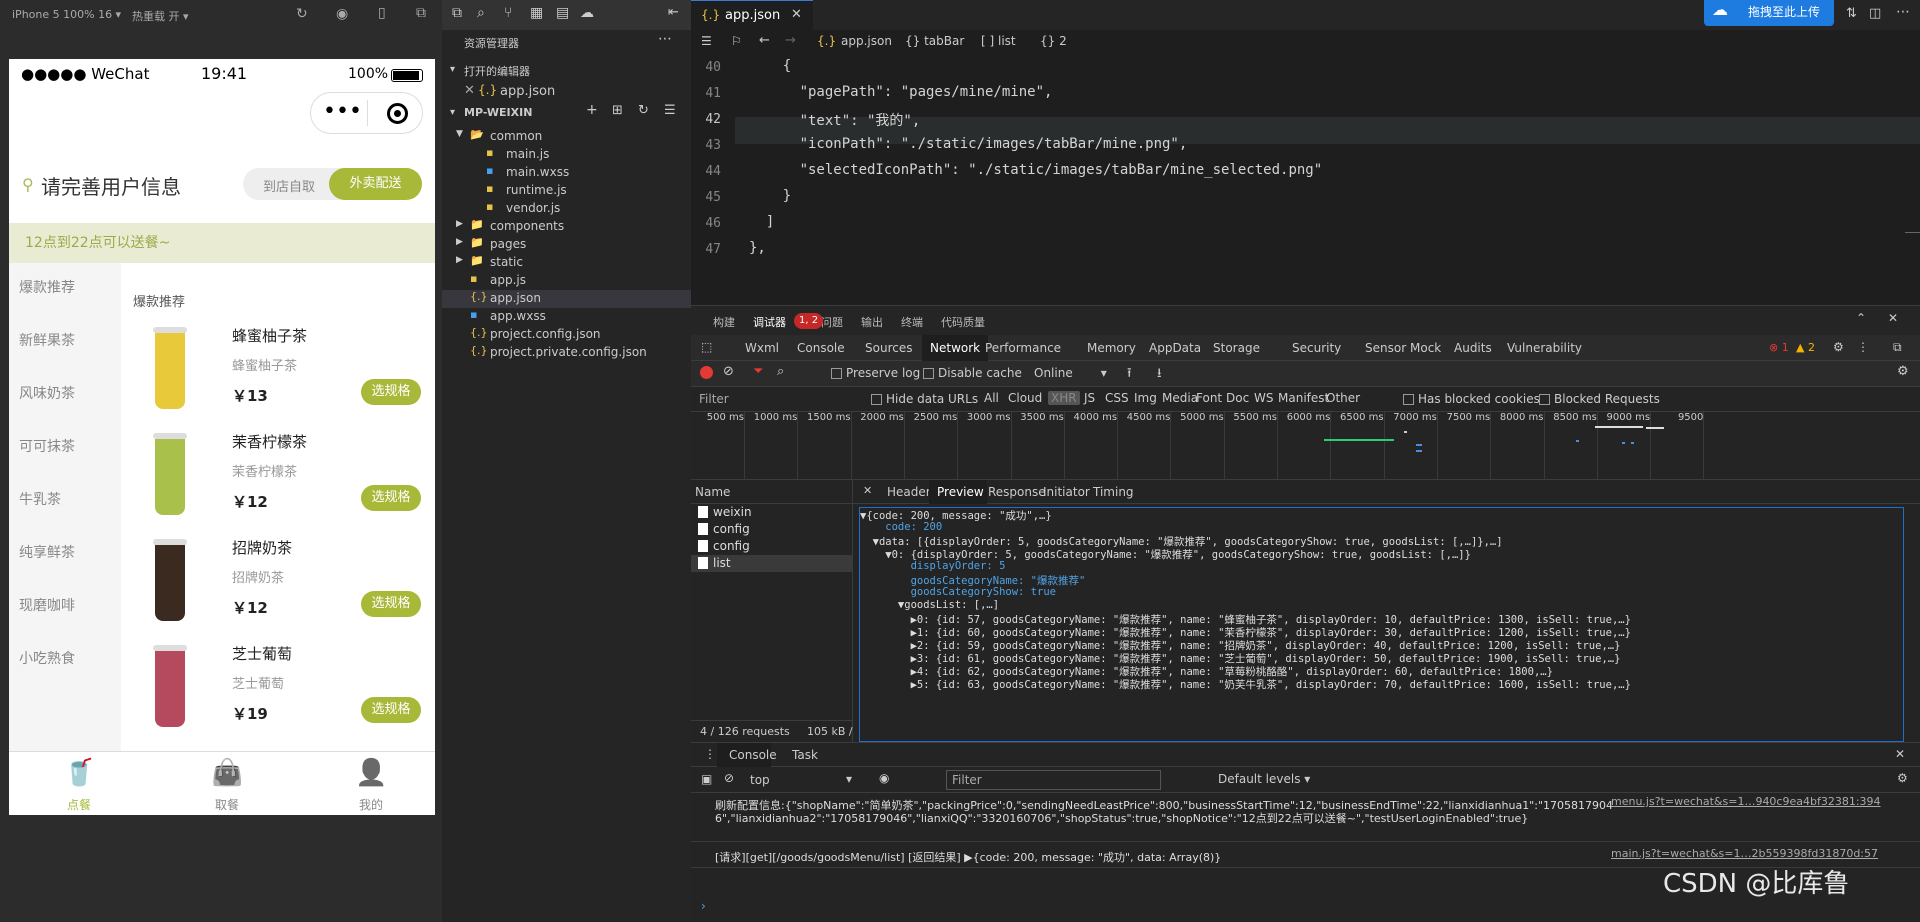 Image resolution: width=1920 pixels, height=922 pixels. Describe the element at coordinates (371, 804) in the screenshot. I see `tab-mine: 我的` at that location.